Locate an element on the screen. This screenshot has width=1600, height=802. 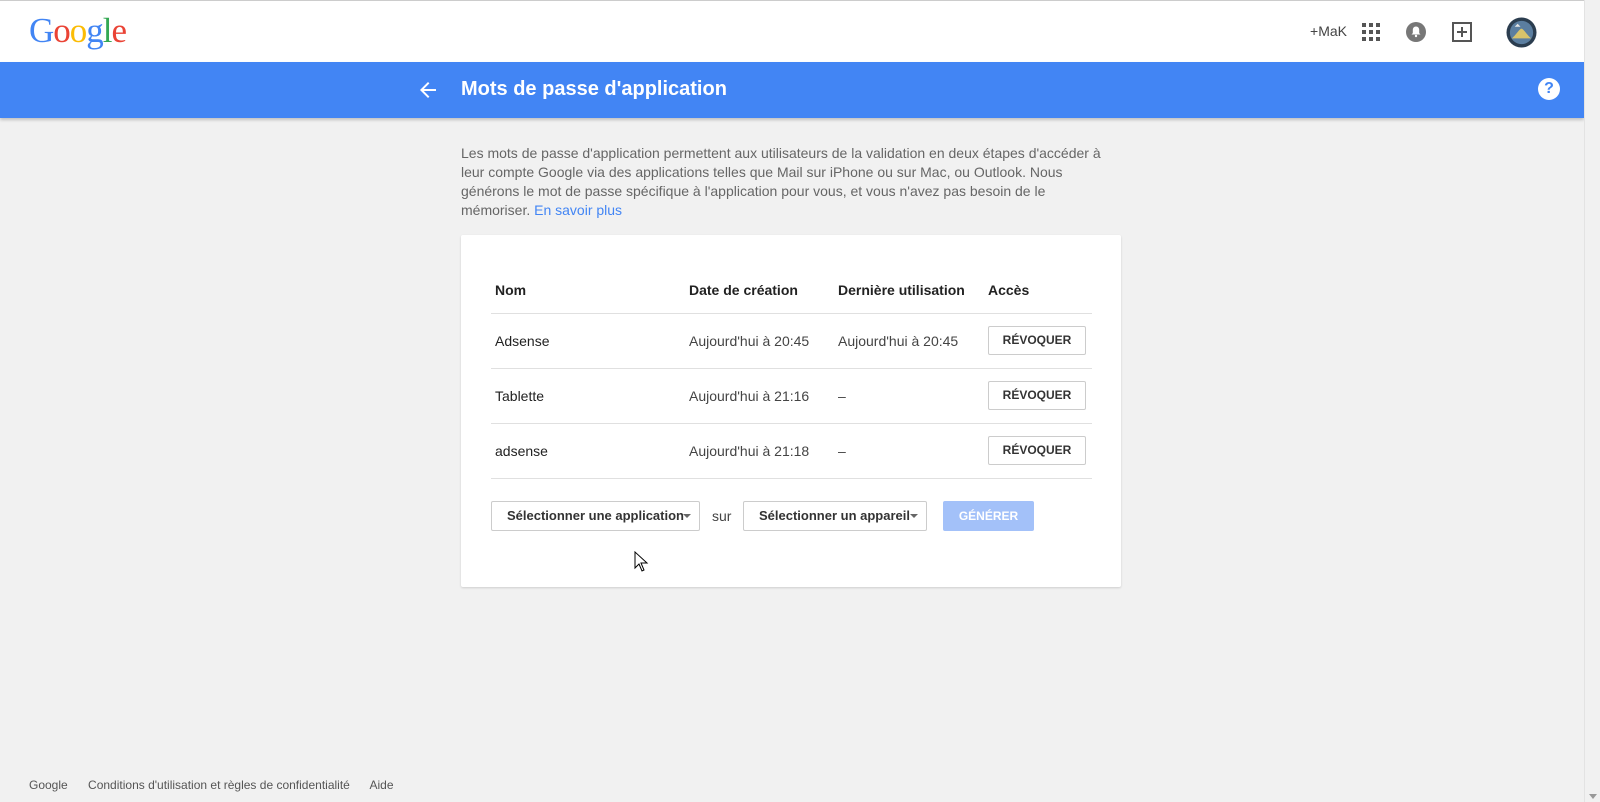
vertical-scrollbar is located at coordinates (1592, 401).